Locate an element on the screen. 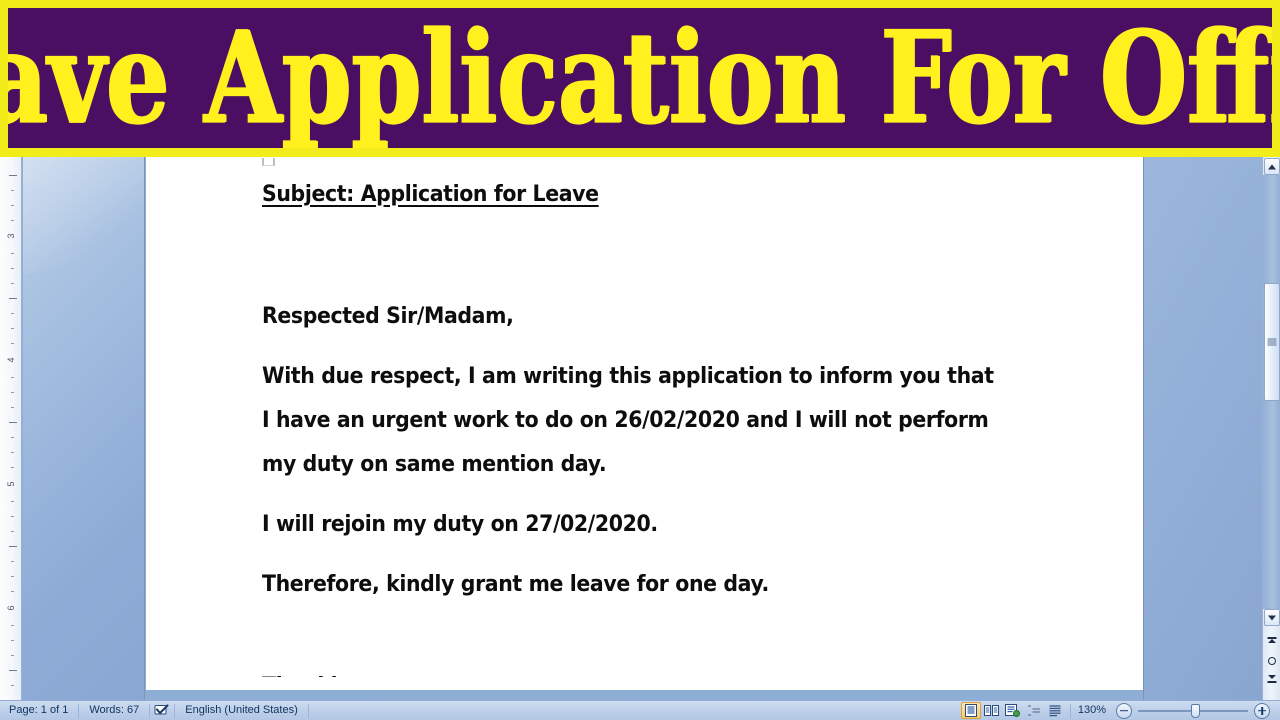 Image resolution: width=1280 pixels, height=720 pixels. triangle-up-icon is located at coordinates (1272, 166).